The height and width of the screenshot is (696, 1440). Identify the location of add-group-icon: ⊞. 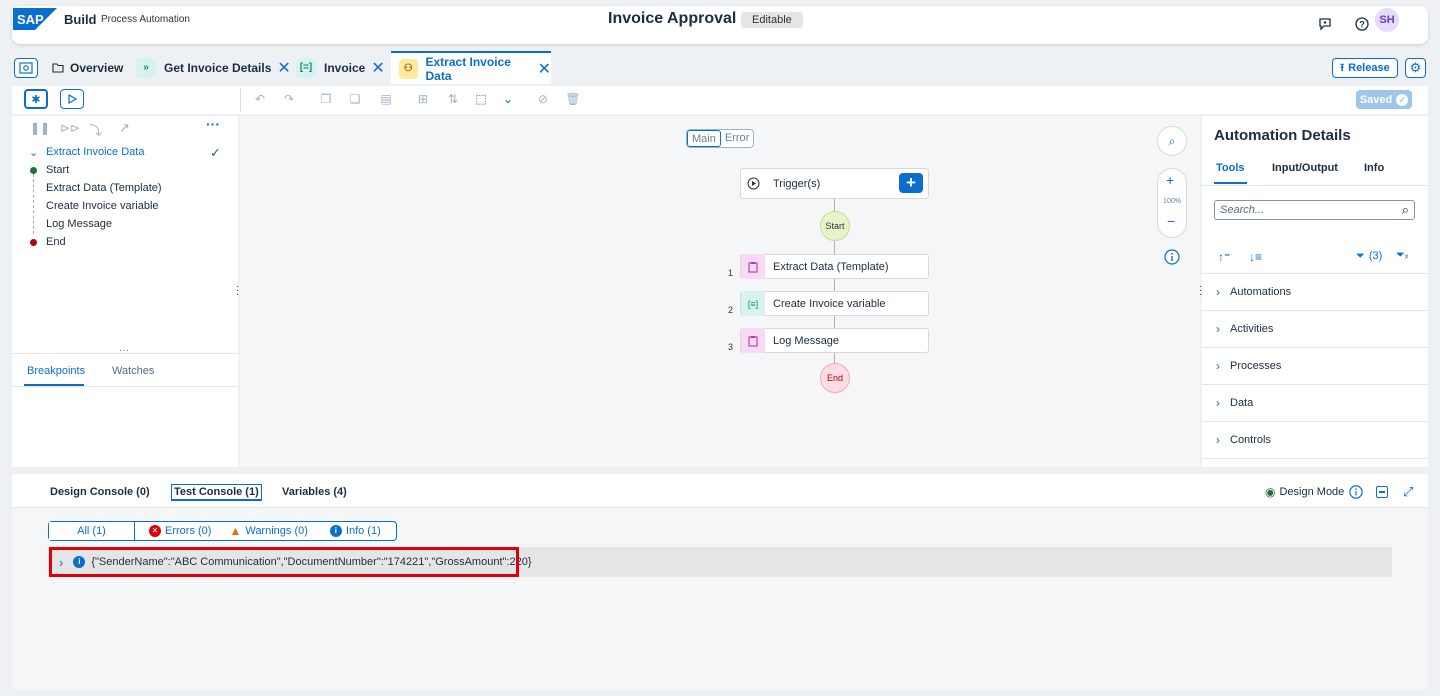
(423, 99).